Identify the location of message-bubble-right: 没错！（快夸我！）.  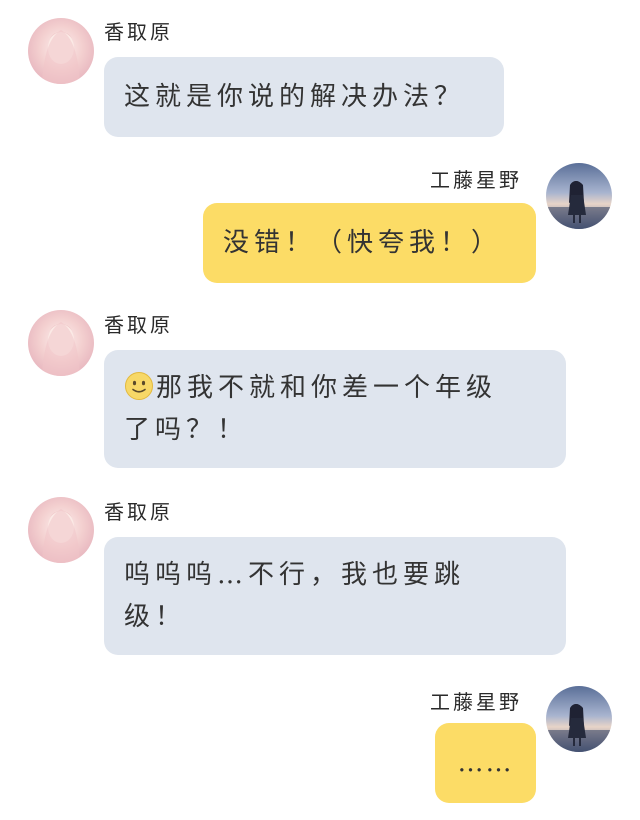
(369, 243).